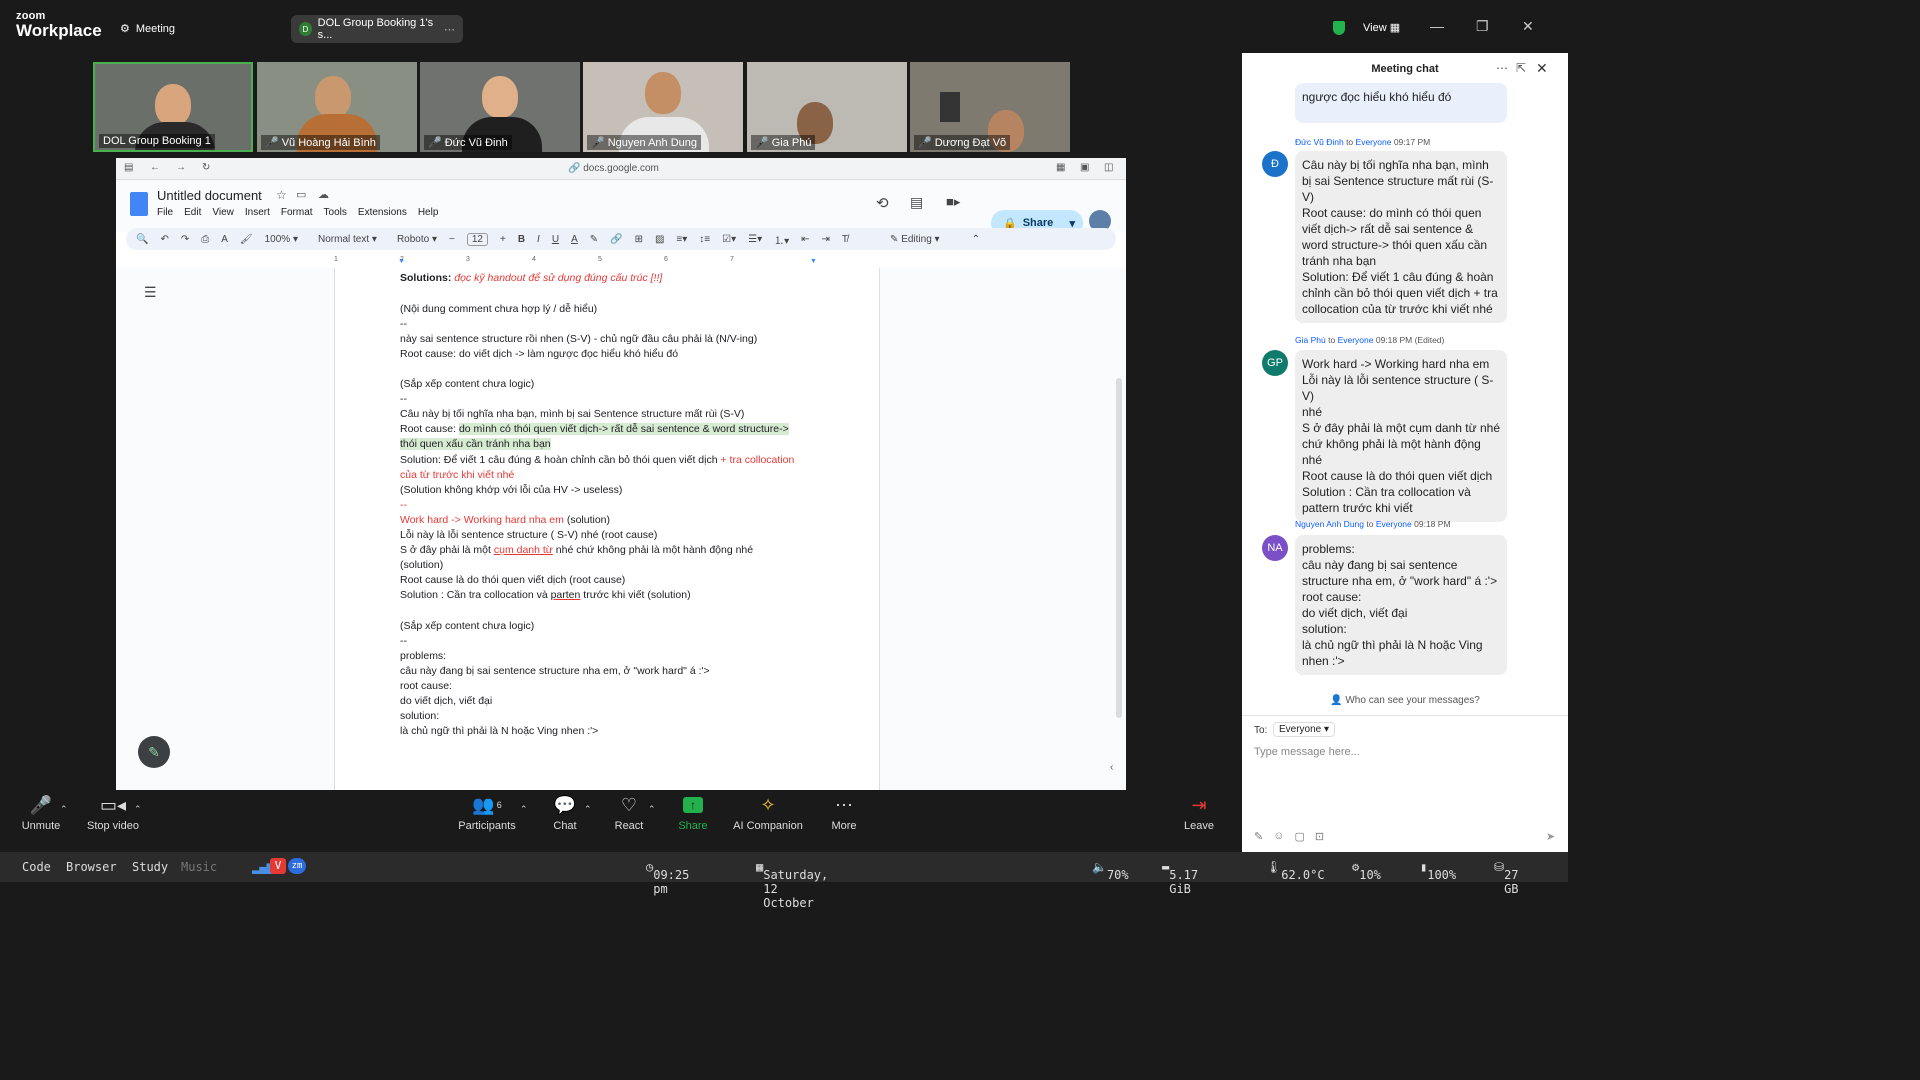 Image resolution: width=1920 pixels, height=1080 pixels. I want to click on indent-decrease-icon: ⇤, so click(805, 239).